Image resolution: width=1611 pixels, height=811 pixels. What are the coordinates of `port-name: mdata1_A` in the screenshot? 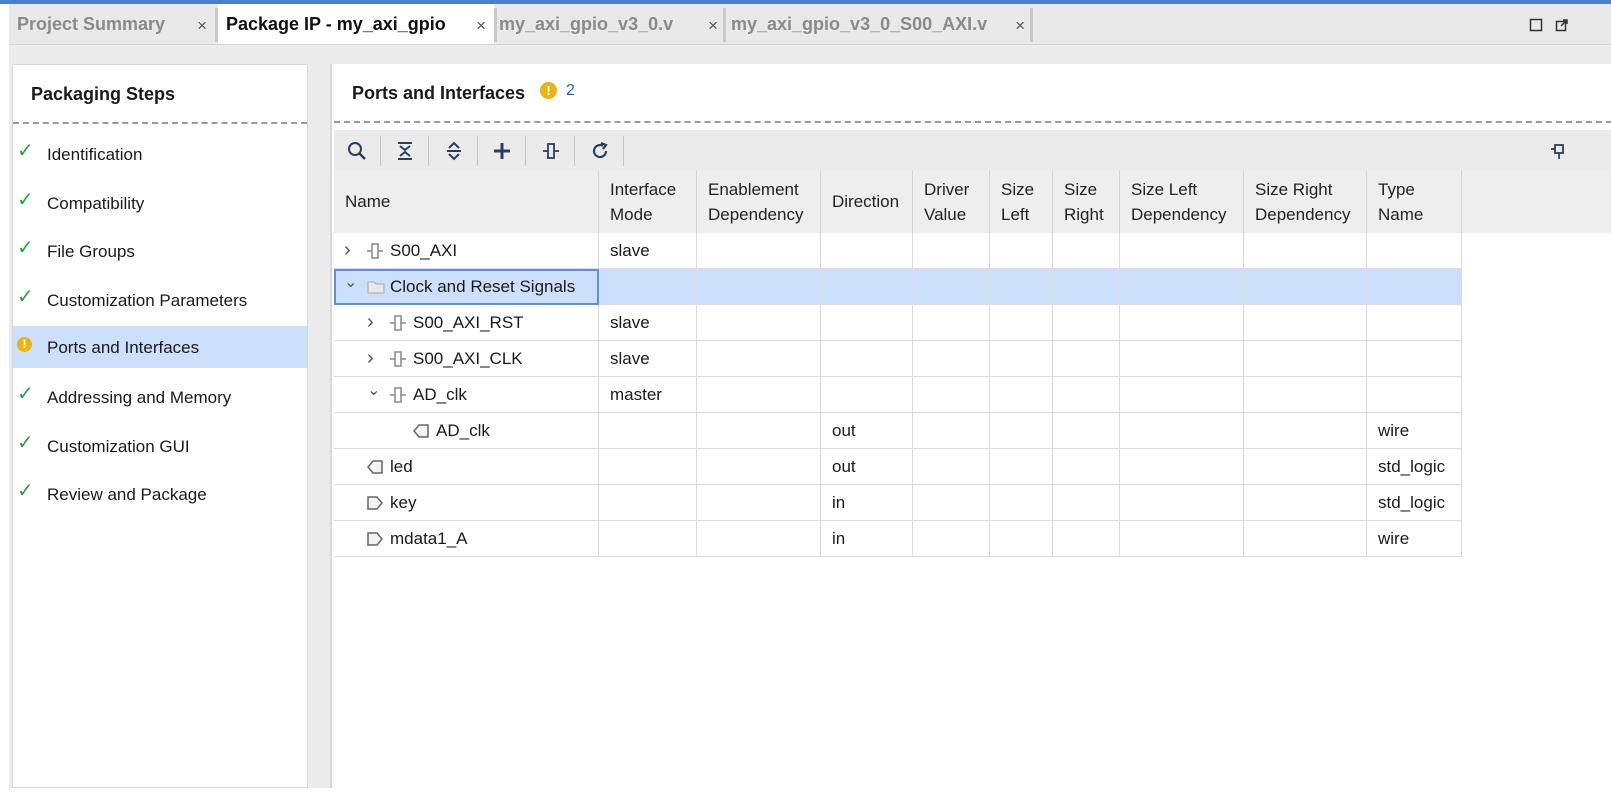 It's located at (429, 538).